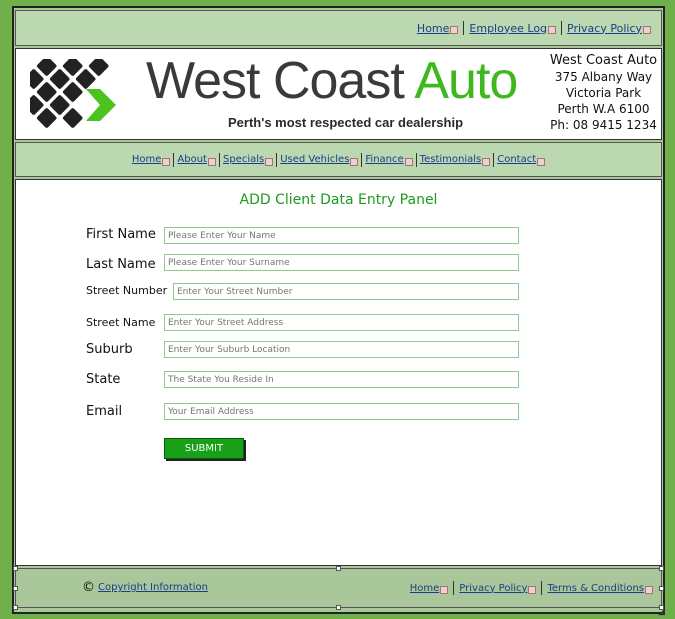 Image resolution: width=675 pixels, height=619 pixels. Describe the element at coordinates (466, 81) in the screenshot. I see `brand-title-green: Auto` at that location.